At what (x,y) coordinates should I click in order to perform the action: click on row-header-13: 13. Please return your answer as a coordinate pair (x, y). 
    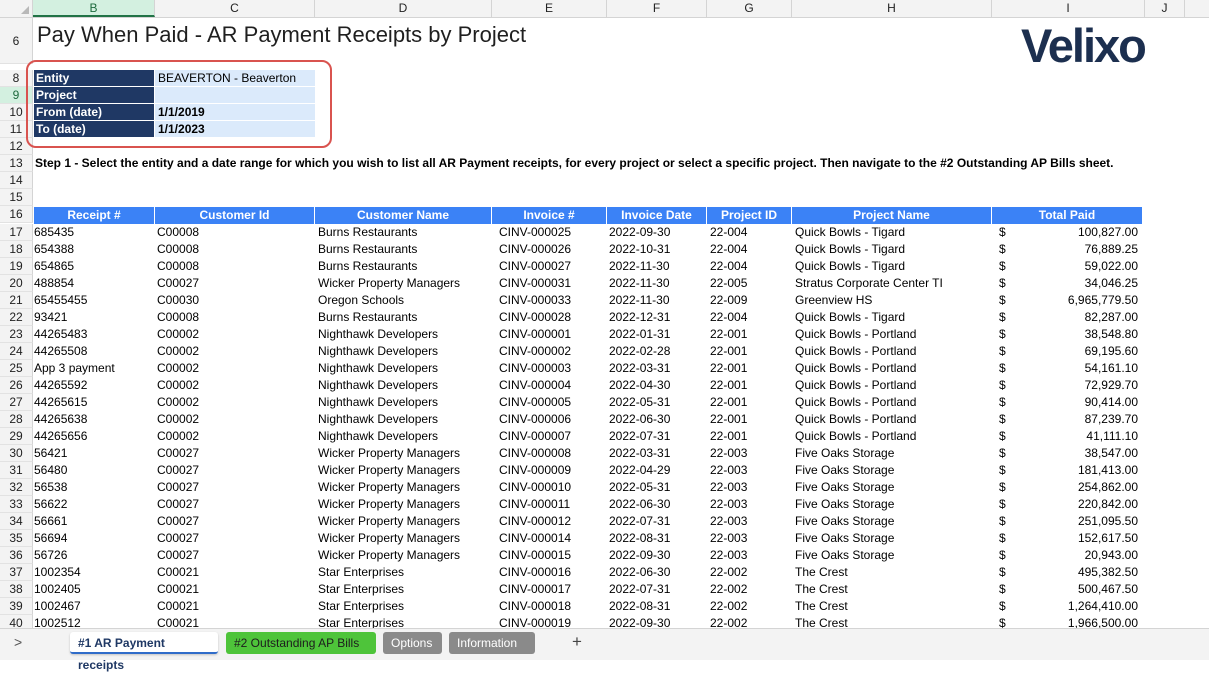
    Looking at the image, I should click on (16, 163).